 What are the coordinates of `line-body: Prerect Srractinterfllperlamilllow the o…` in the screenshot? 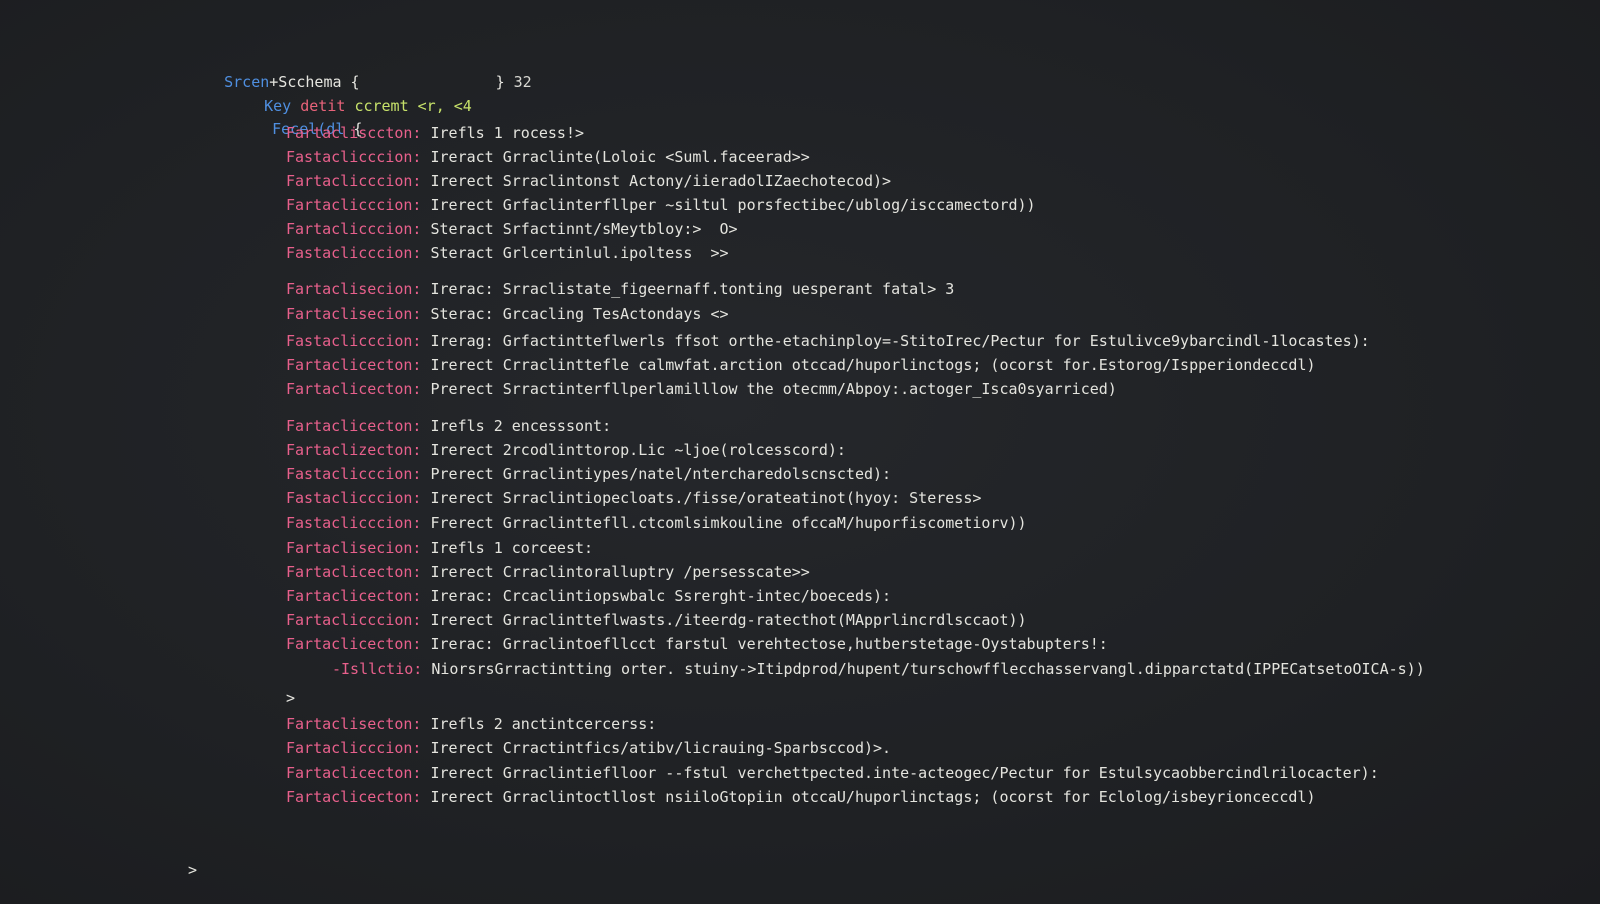 It's located at (773, 389).